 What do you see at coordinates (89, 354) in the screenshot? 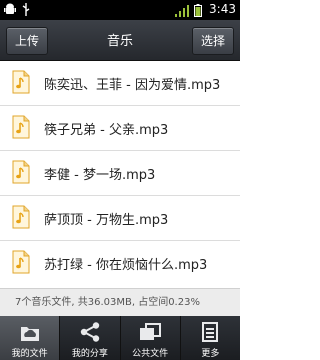
I see `tab-label: 我的分享` at bounding box center [89, 354].